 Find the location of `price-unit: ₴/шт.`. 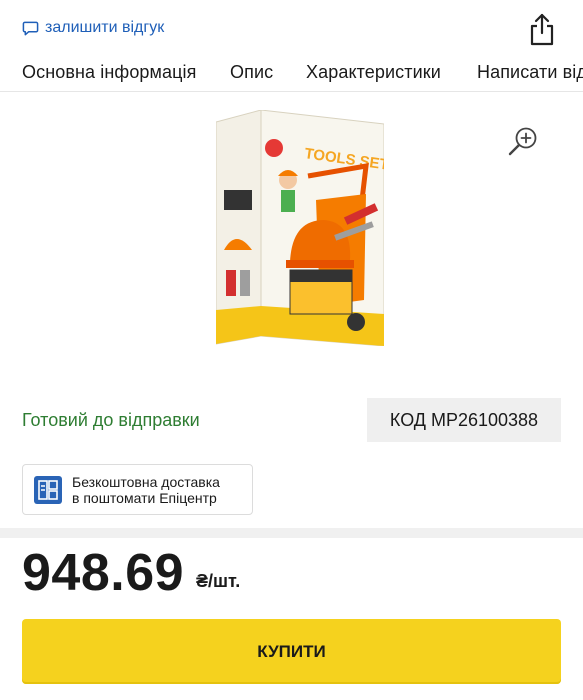

price-unit: ₴/шт. is located at coordinates (218, 581).